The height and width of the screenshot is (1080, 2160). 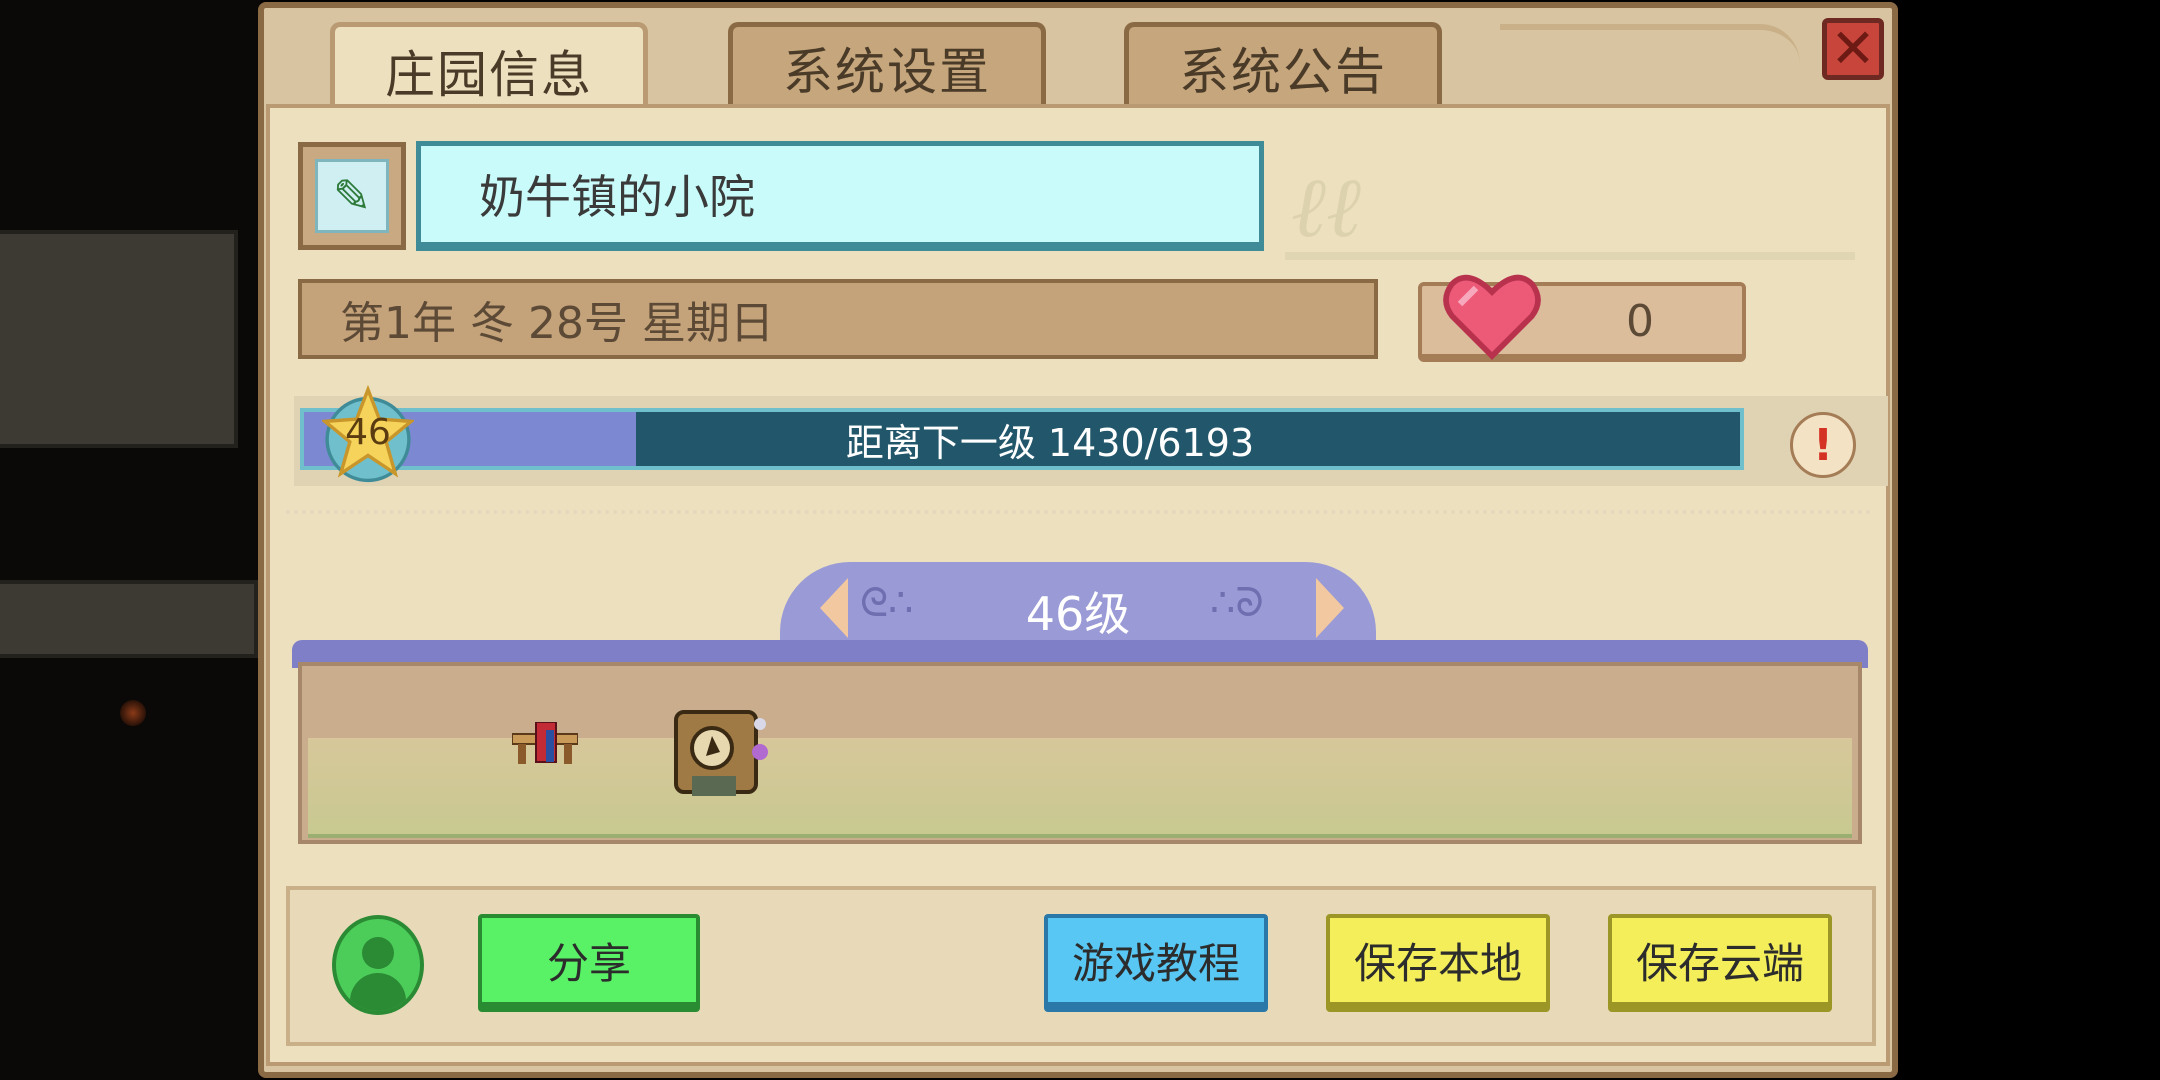 I want to click on close-button: ✕, so click(x=1853, y=49).